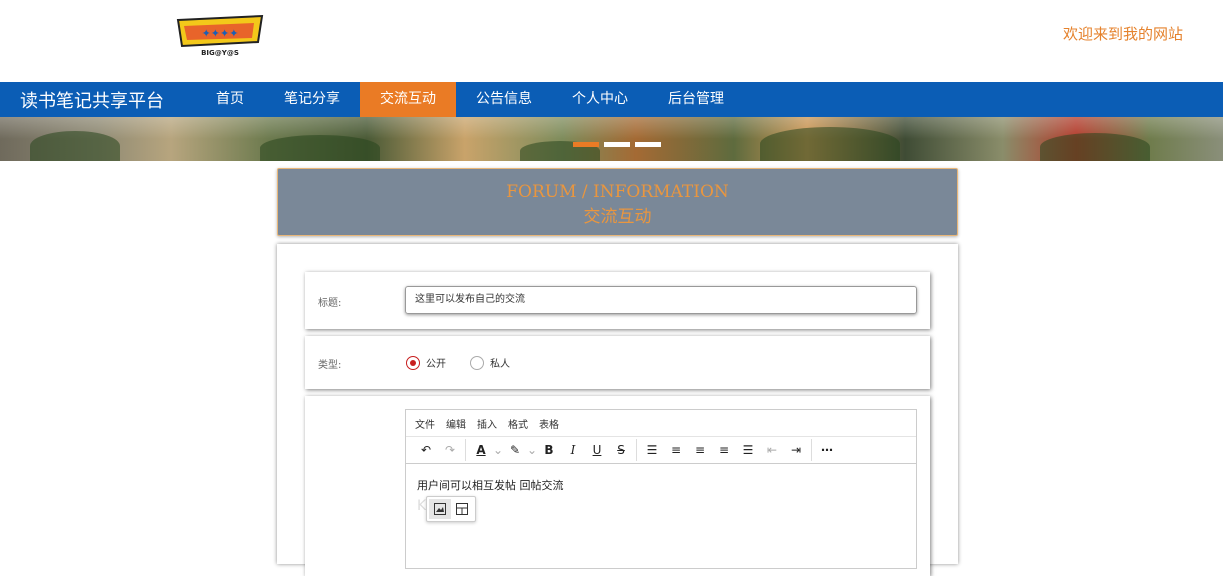  I want to click on section-title: FORUM / INFORMATION 交流互动, so click(617, 202).